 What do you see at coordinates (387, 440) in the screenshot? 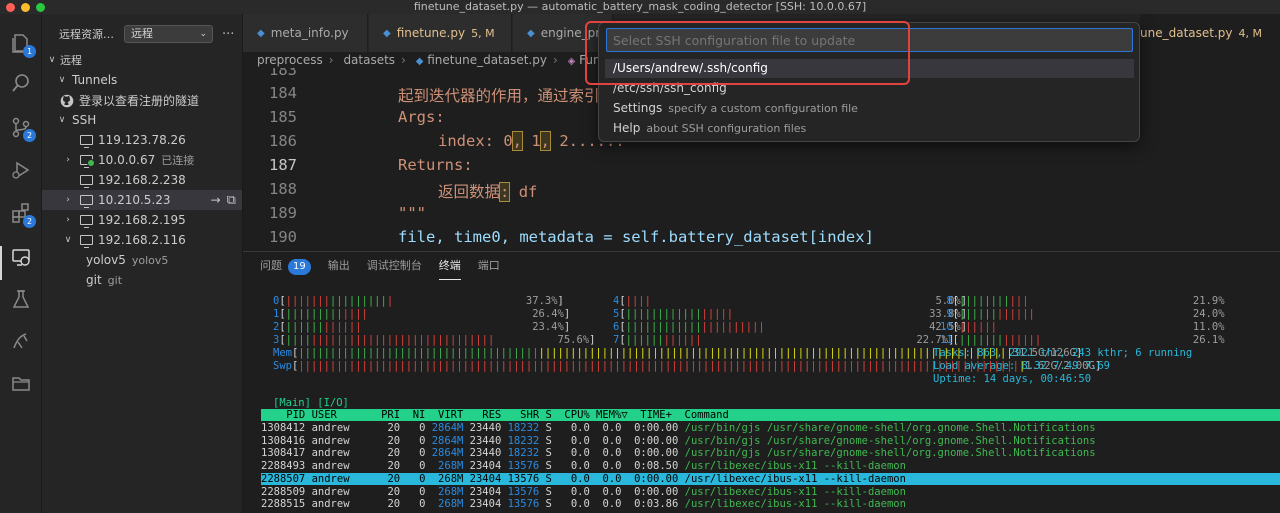
I see `process-cell: 20` at bounding box center [387, 440].